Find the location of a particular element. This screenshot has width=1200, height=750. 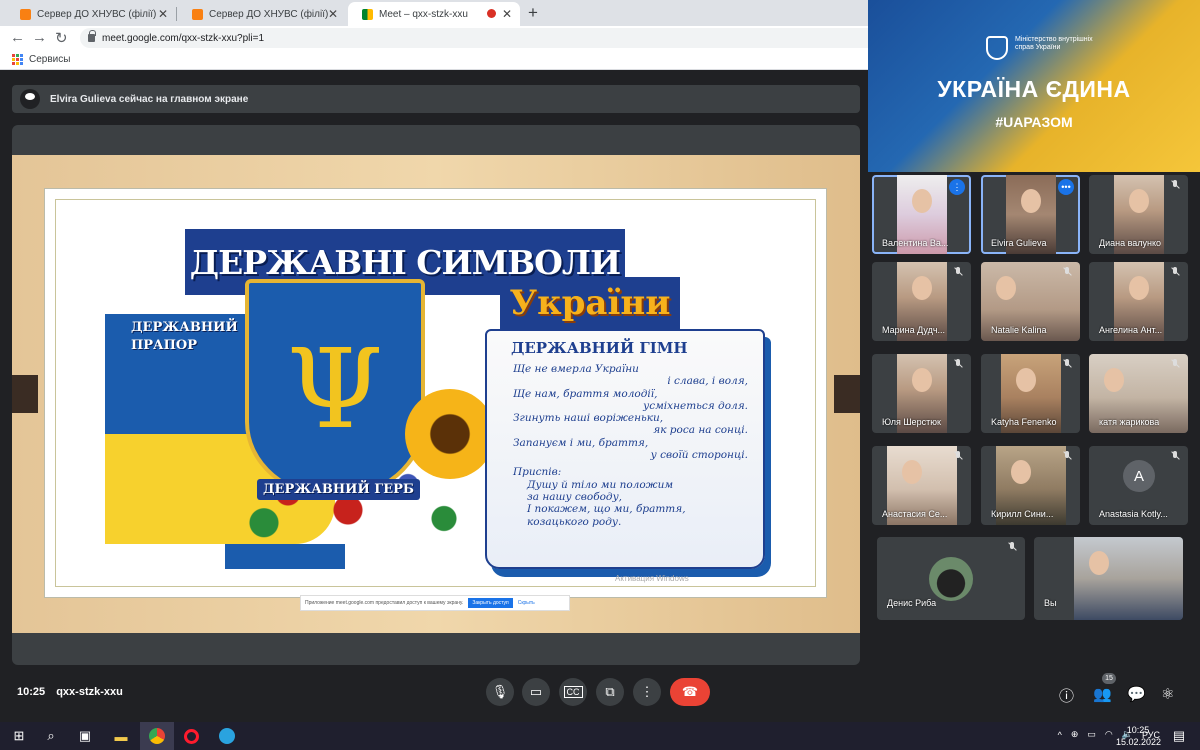

address-bar: meet.google.com/qxx-stzk-xxu?pli=1 is located at coordinates (474, 38).